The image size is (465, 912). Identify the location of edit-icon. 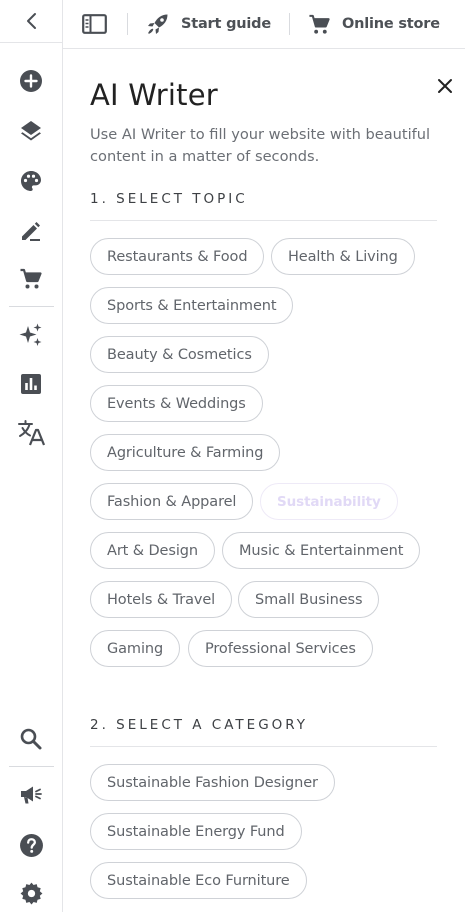
(31, 231).